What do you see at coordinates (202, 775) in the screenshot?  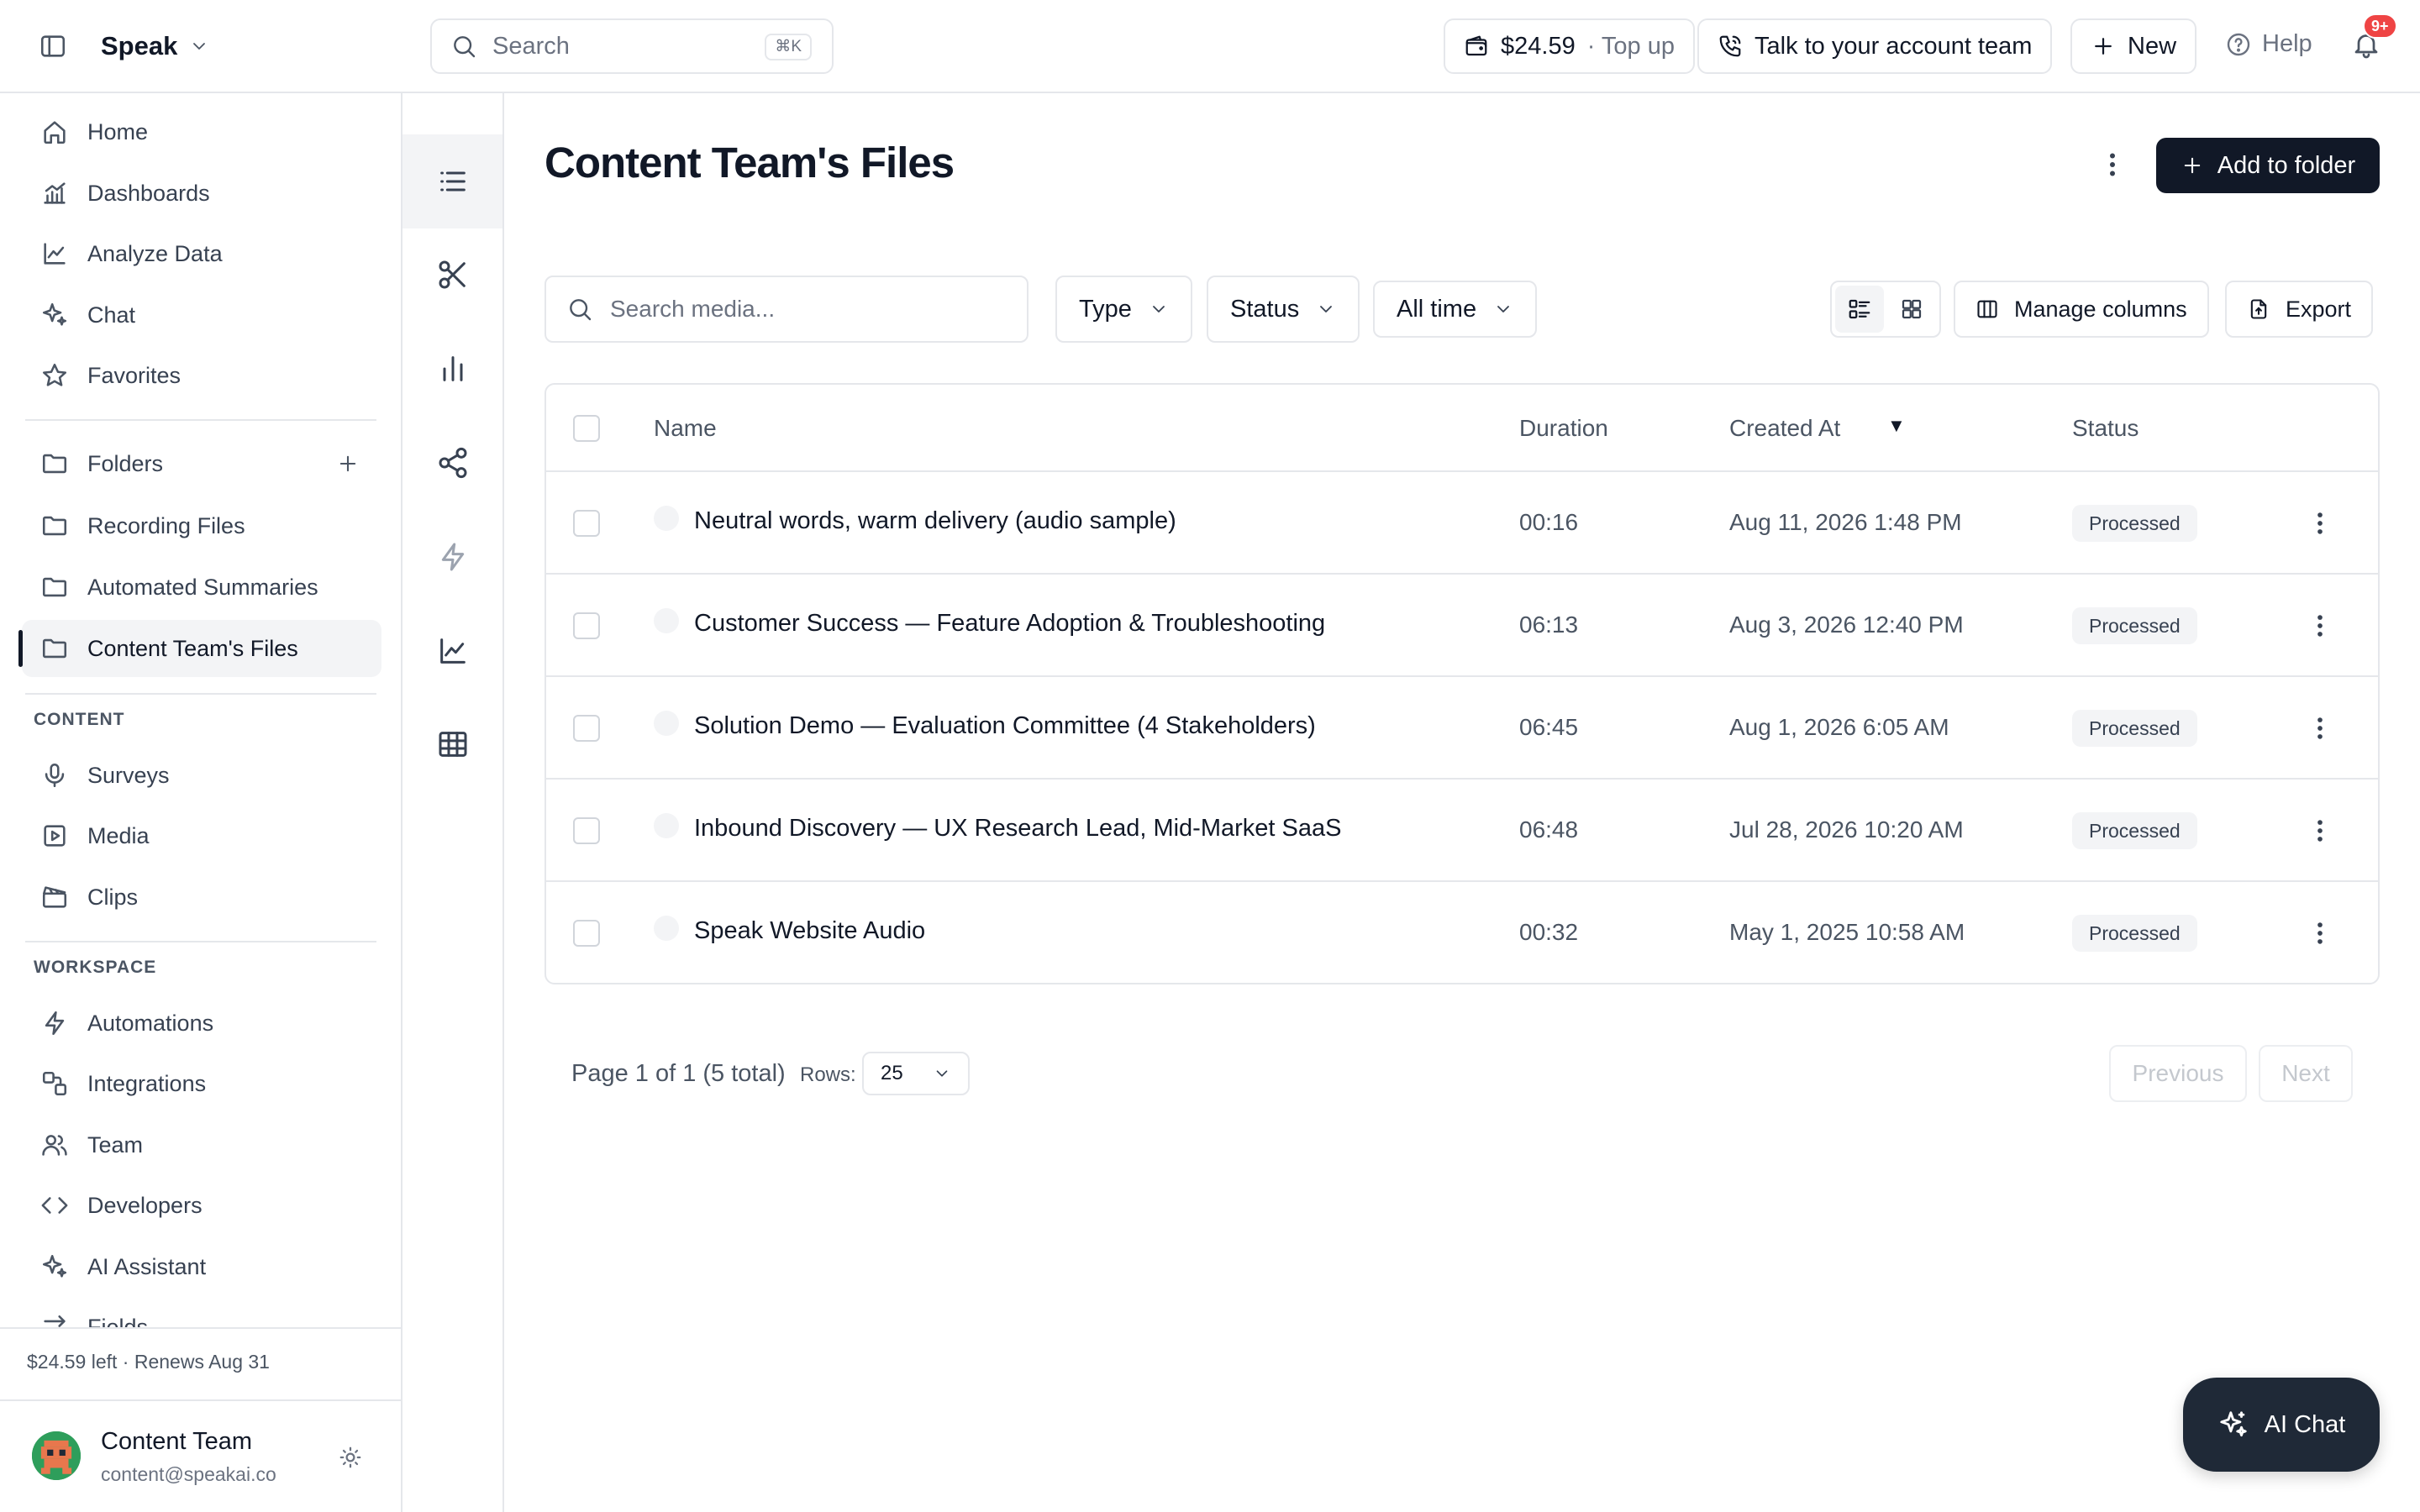 I see `sidebar-item-surveys: Surveys` at bounding box center [202, 775].